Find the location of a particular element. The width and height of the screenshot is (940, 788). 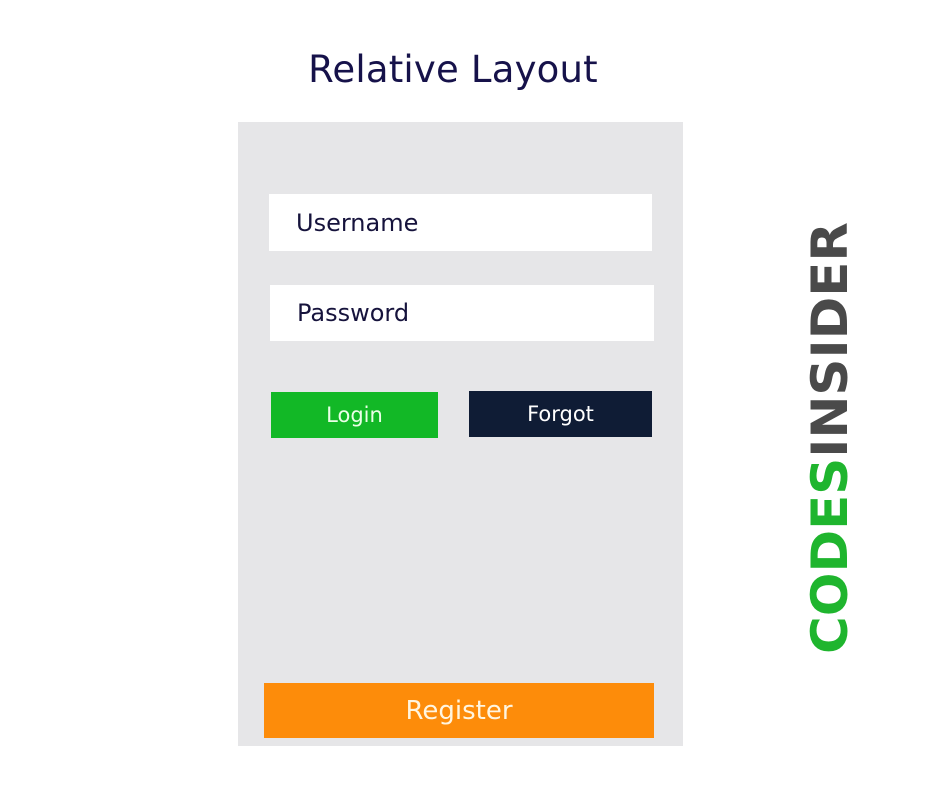

svg-text: CODESINSIDER is located at coordinates (830, 438).